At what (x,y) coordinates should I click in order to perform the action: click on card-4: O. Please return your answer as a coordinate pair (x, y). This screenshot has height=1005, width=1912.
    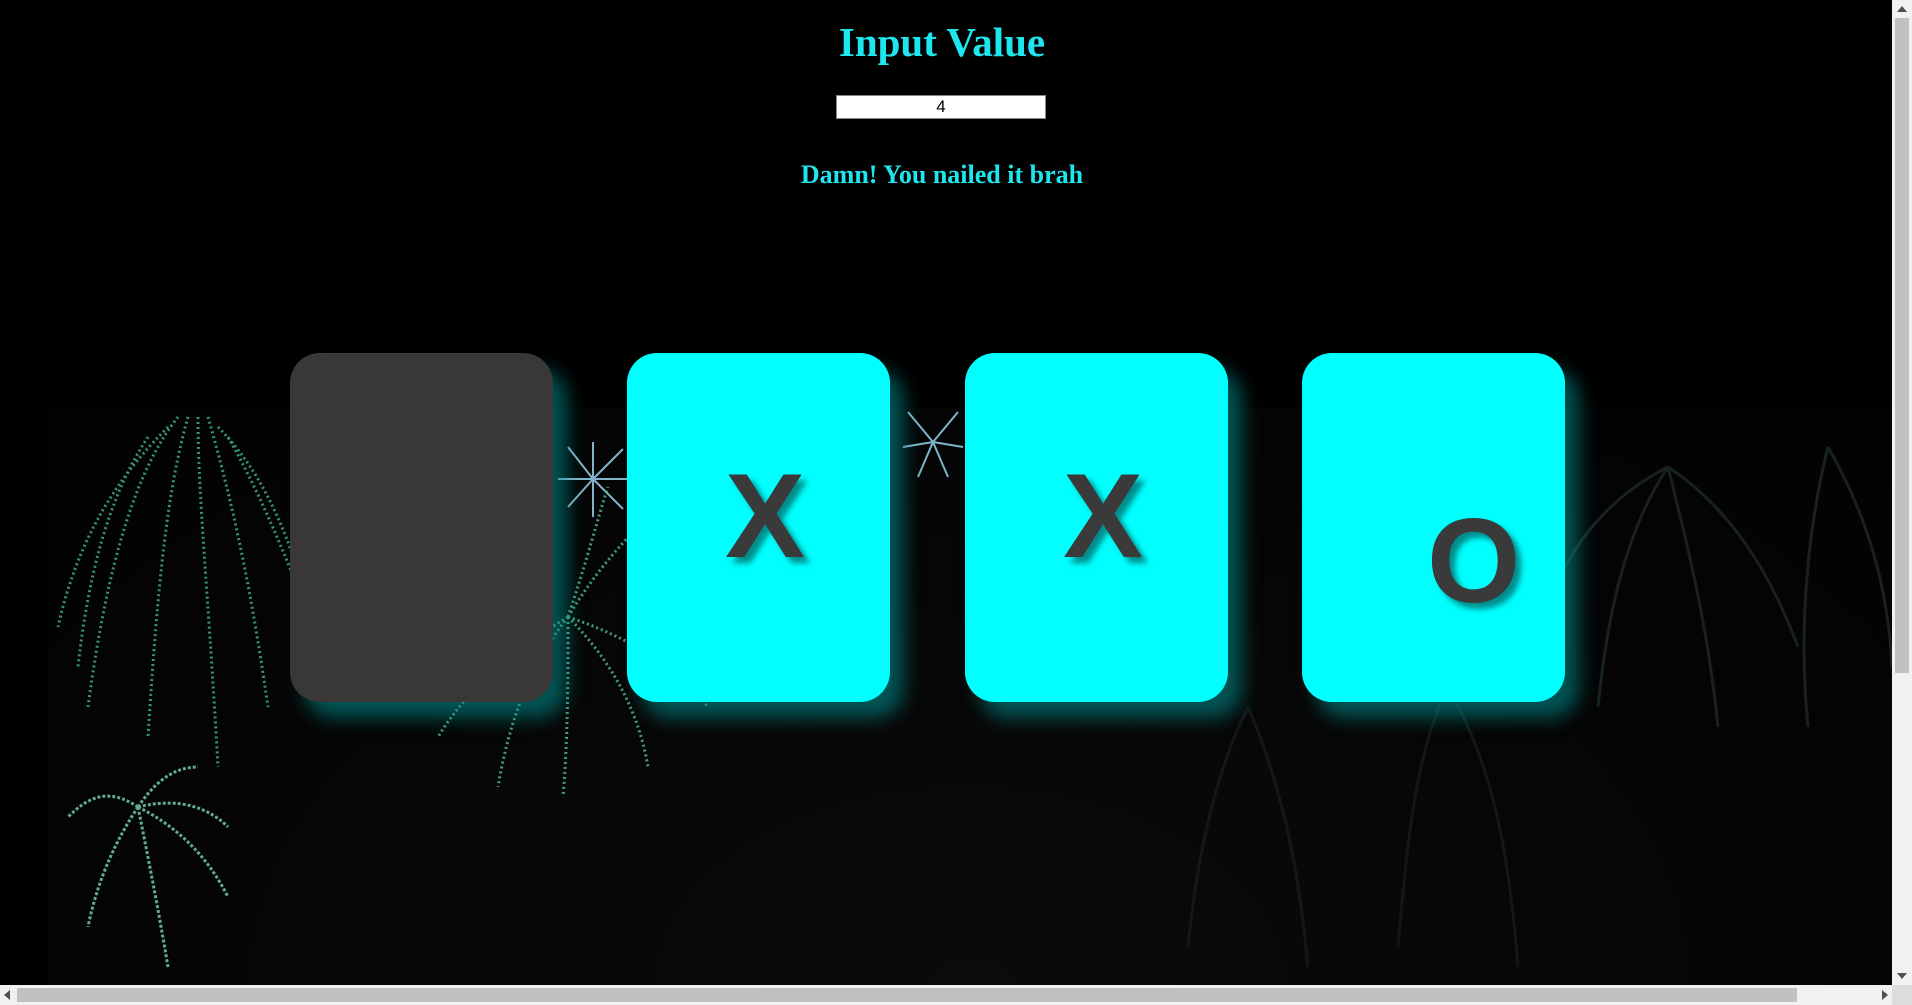
    Looking at the image, I should click on (1433, 527).